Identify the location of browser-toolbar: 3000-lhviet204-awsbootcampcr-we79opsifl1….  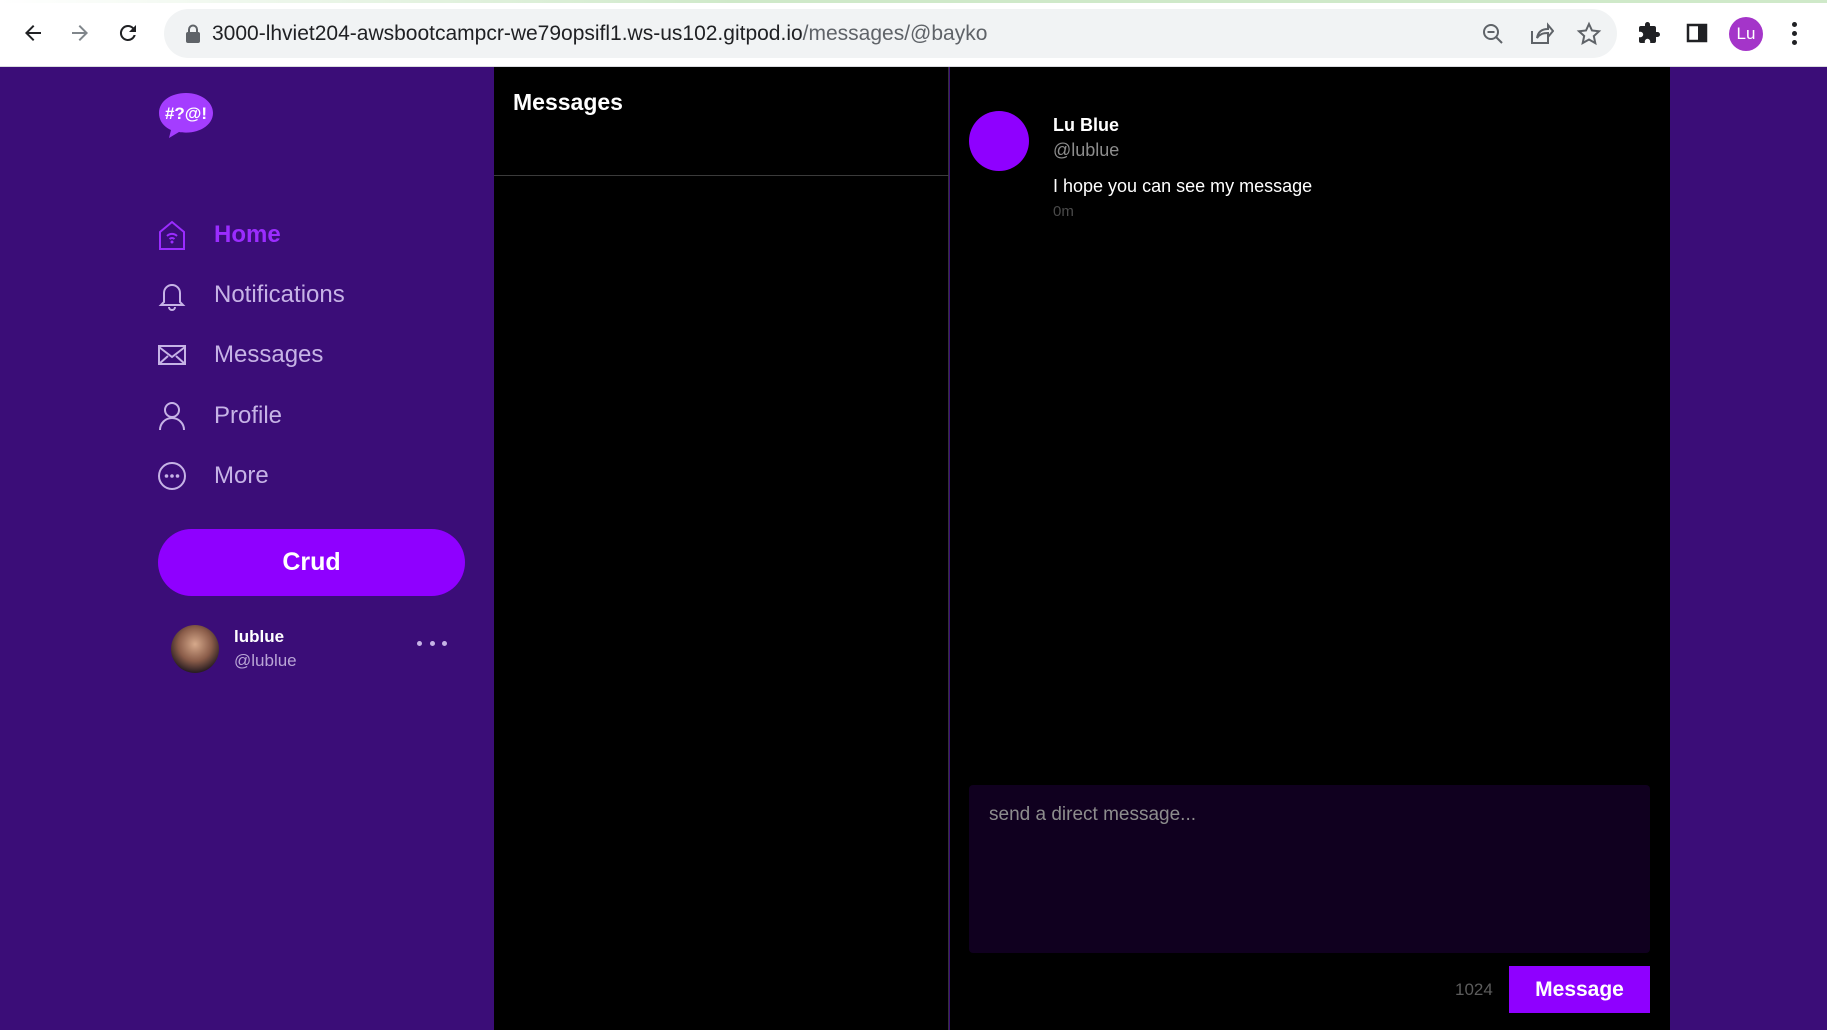
(913, 33).